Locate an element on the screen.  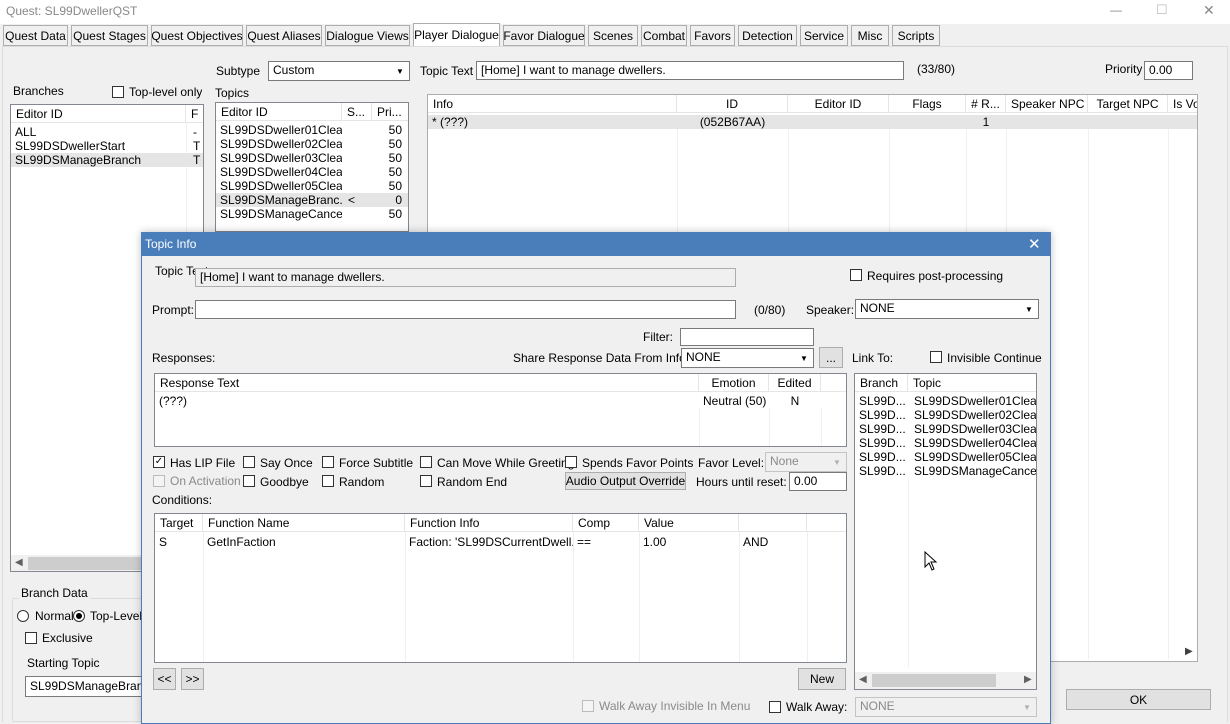
exclusive-checkbox is located at coordinates (31, 638).